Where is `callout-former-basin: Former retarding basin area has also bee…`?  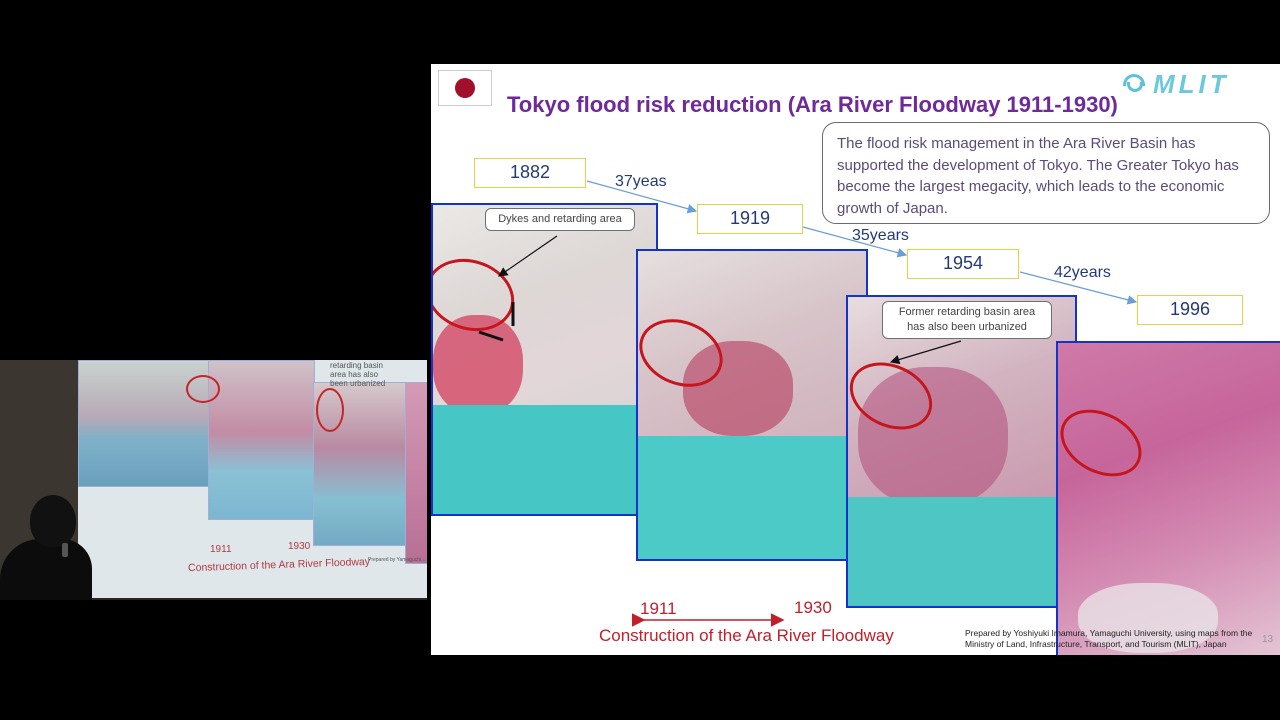
callout-former-basin: Former retarding basin area has also bee… is located at coordinates (967, 320).